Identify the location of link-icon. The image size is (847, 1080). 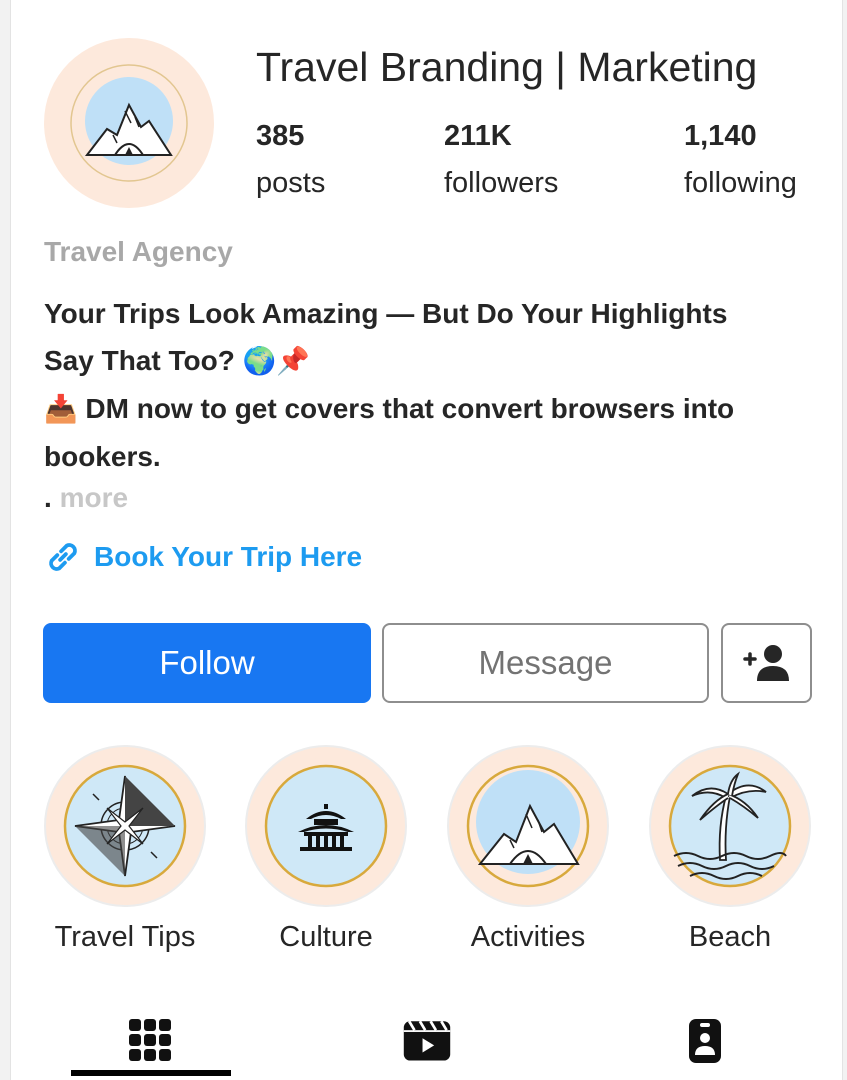
(63, 557).